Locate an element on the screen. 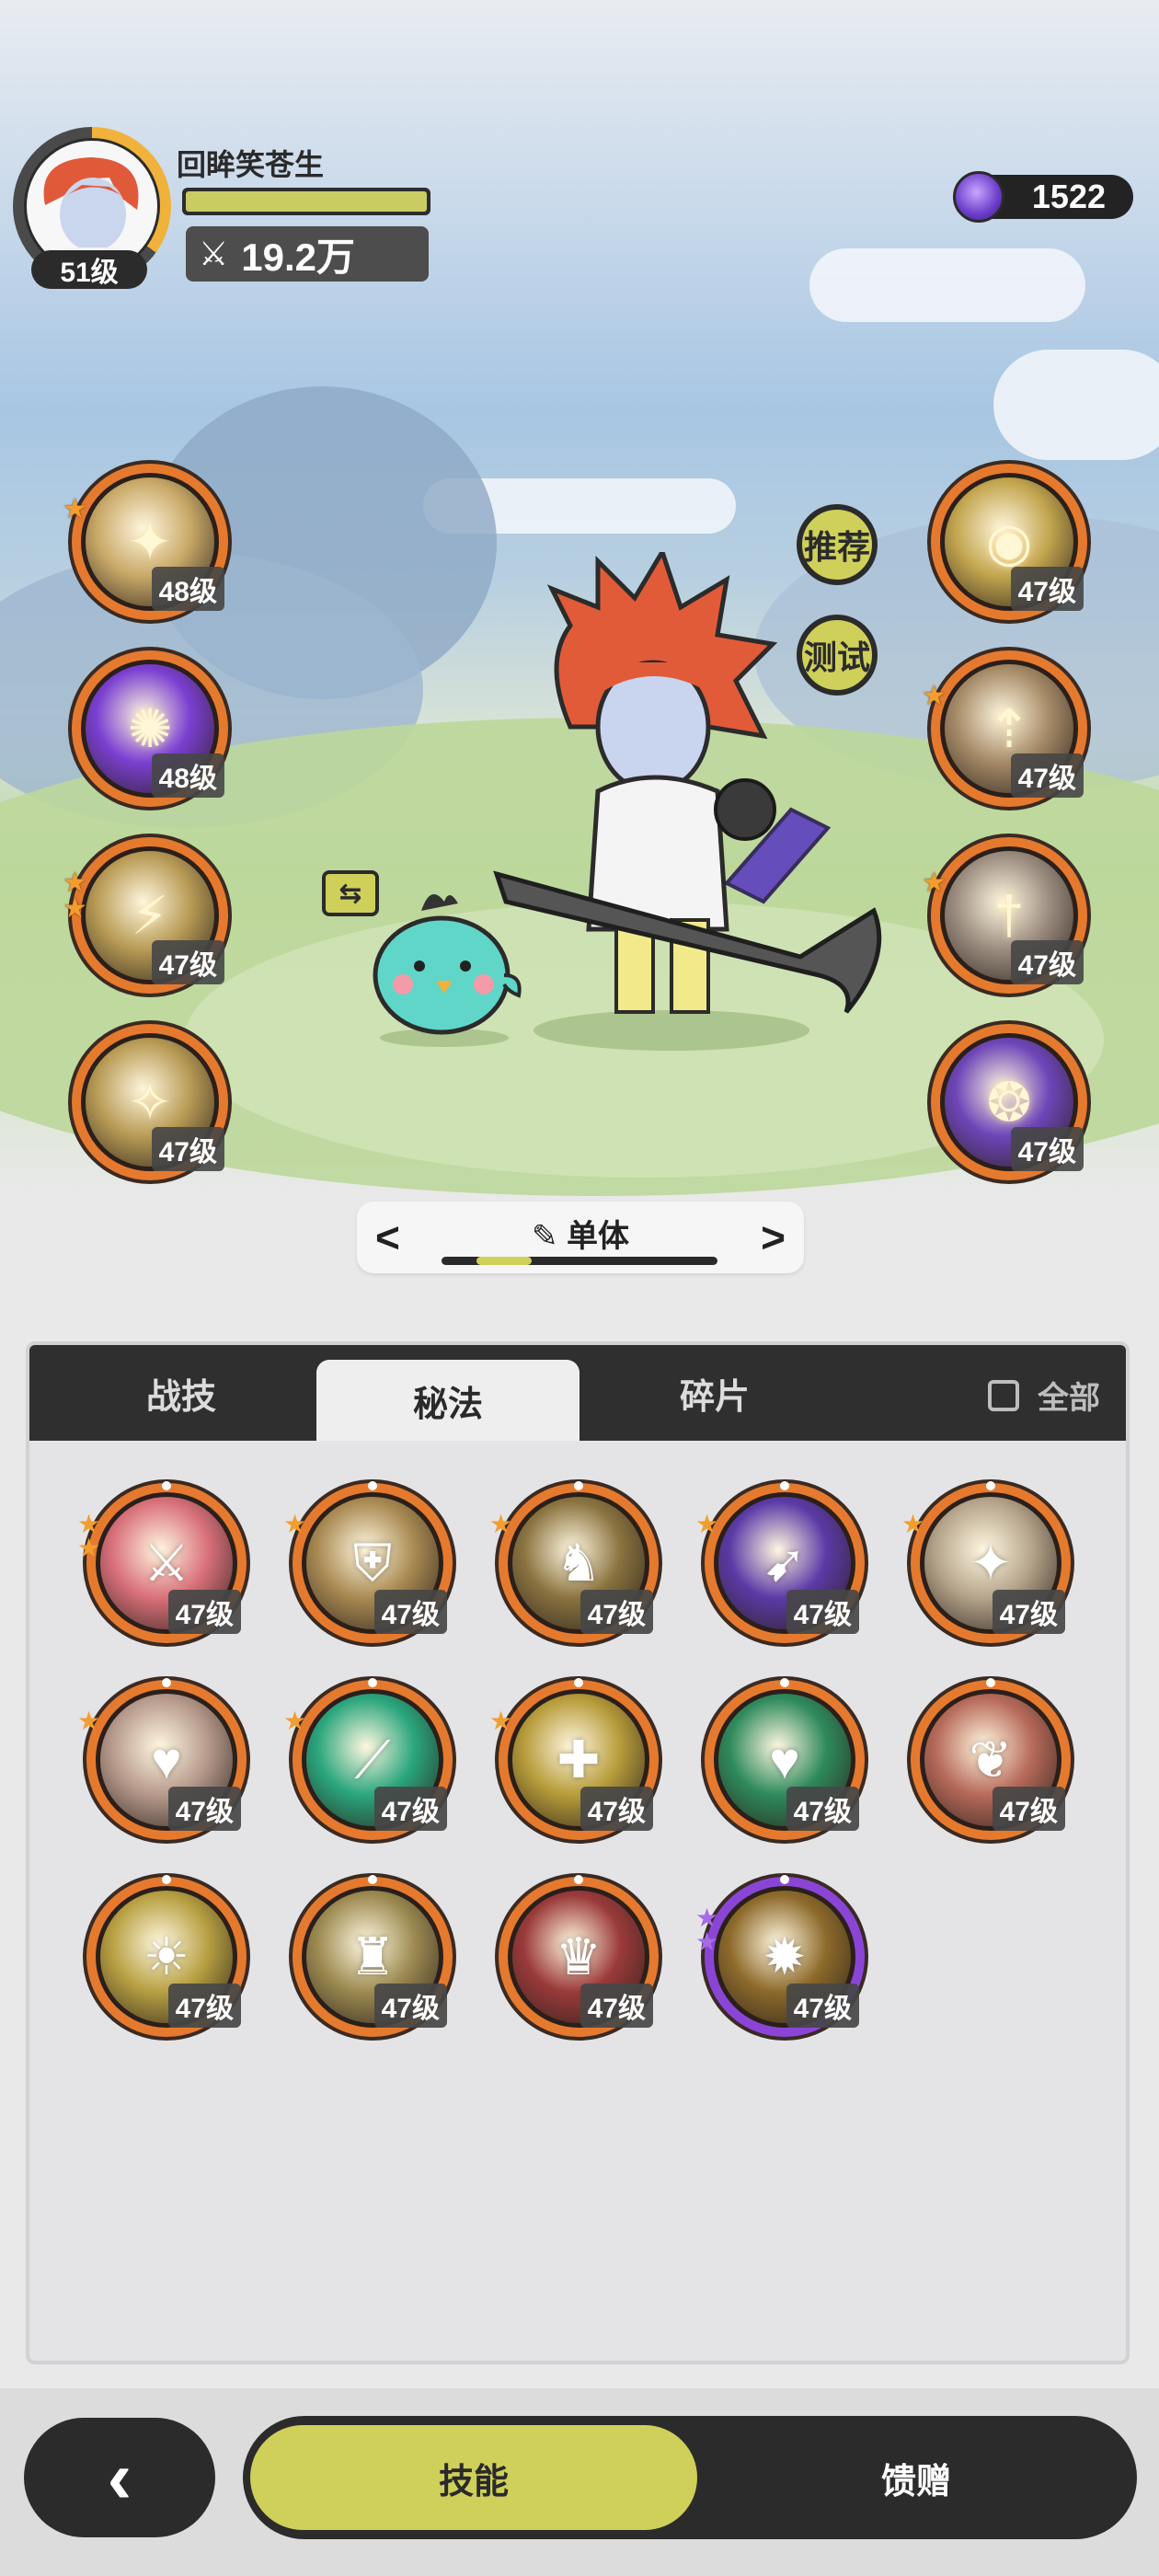  right-skill-slot-2: † 47级 ★ is located at coordinates (1006, 915).